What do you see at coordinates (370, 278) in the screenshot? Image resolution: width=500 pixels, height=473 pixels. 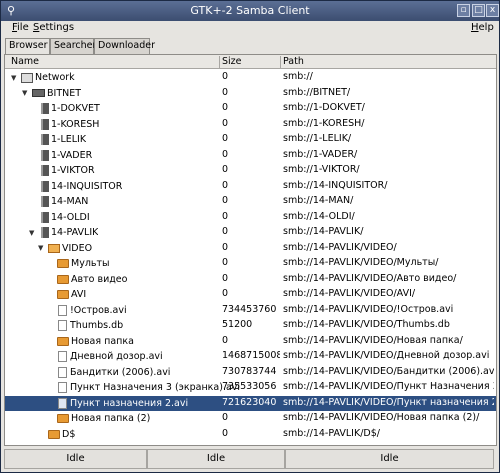 I see `row-path: smb://14-PAVLIK/VIDEO/Авто видео/` at bounding box center [370, 278].